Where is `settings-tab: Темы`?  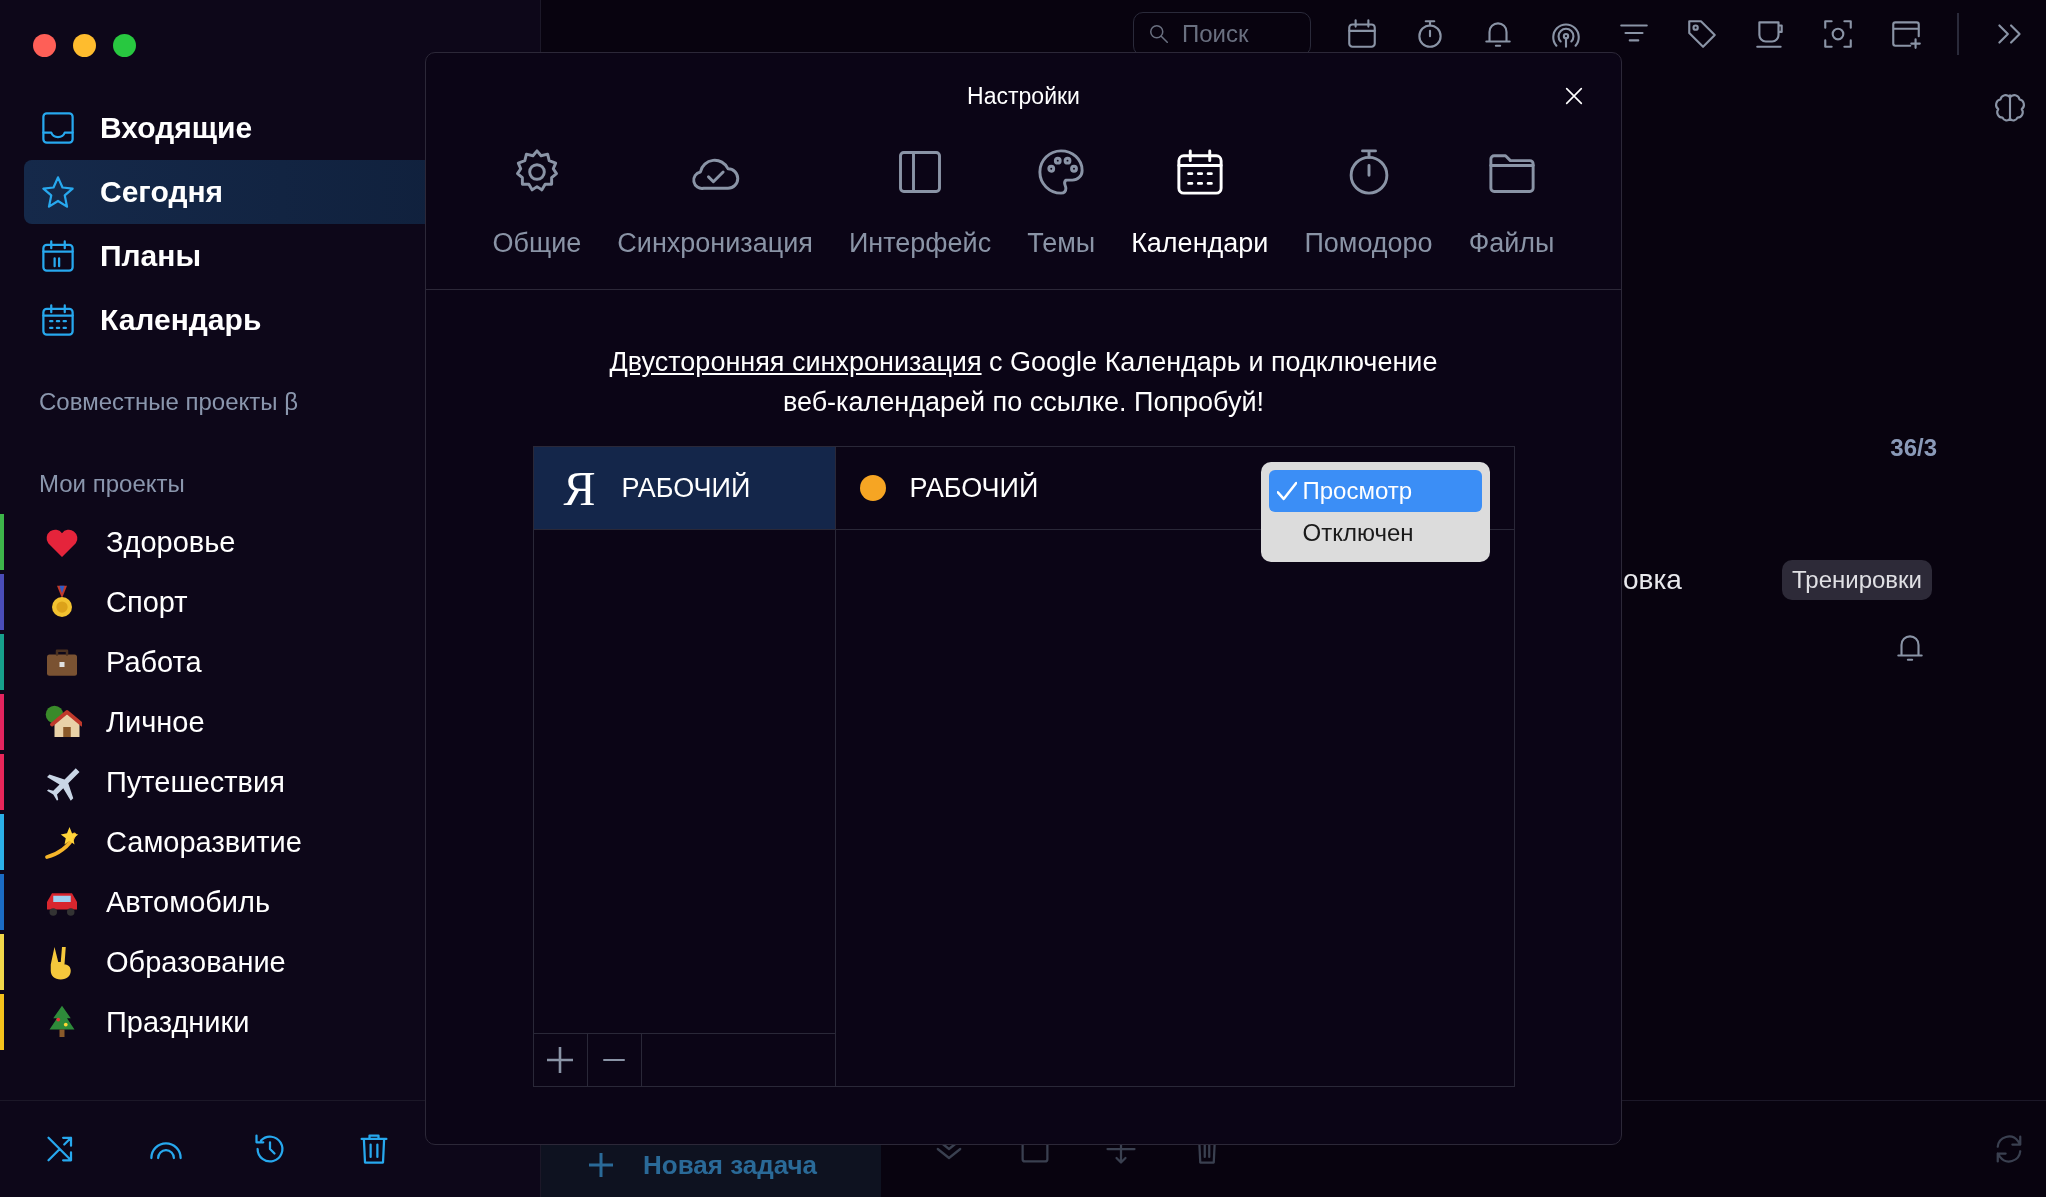
settings-tab: Темы is located at coordinates (1061, 202).